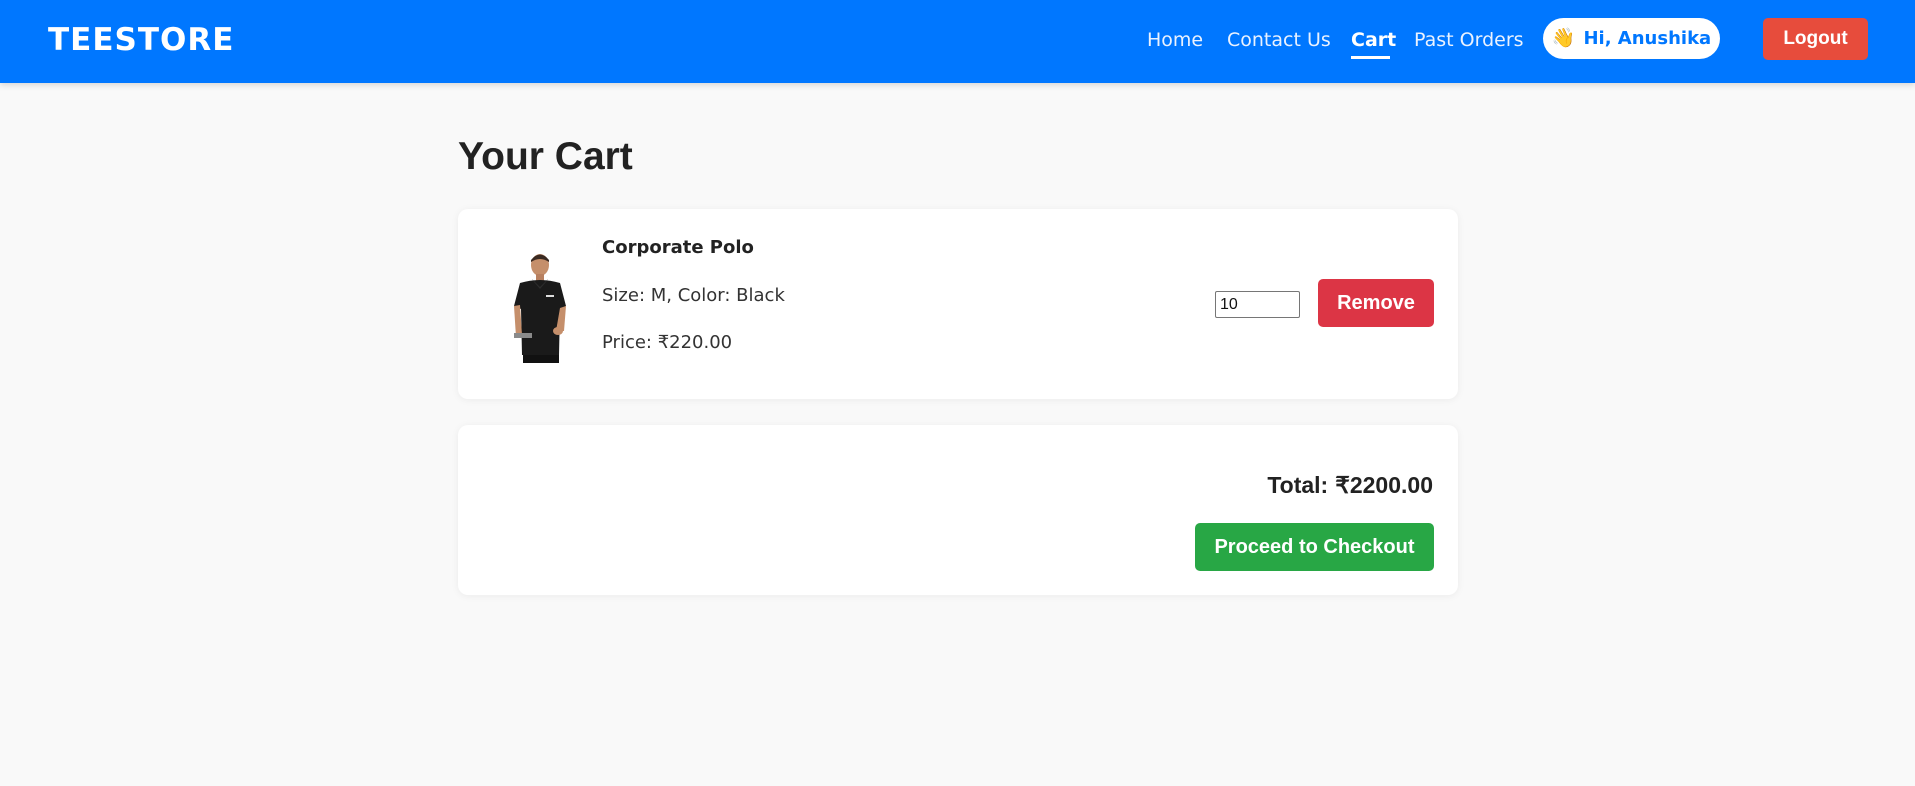 The height and width of the screenshot is (786, 1915). What do you see at coordinates (1382, 44) in the screenshot?
I see `nav-link-cart: Cart` at bounding box center [1382, 44].